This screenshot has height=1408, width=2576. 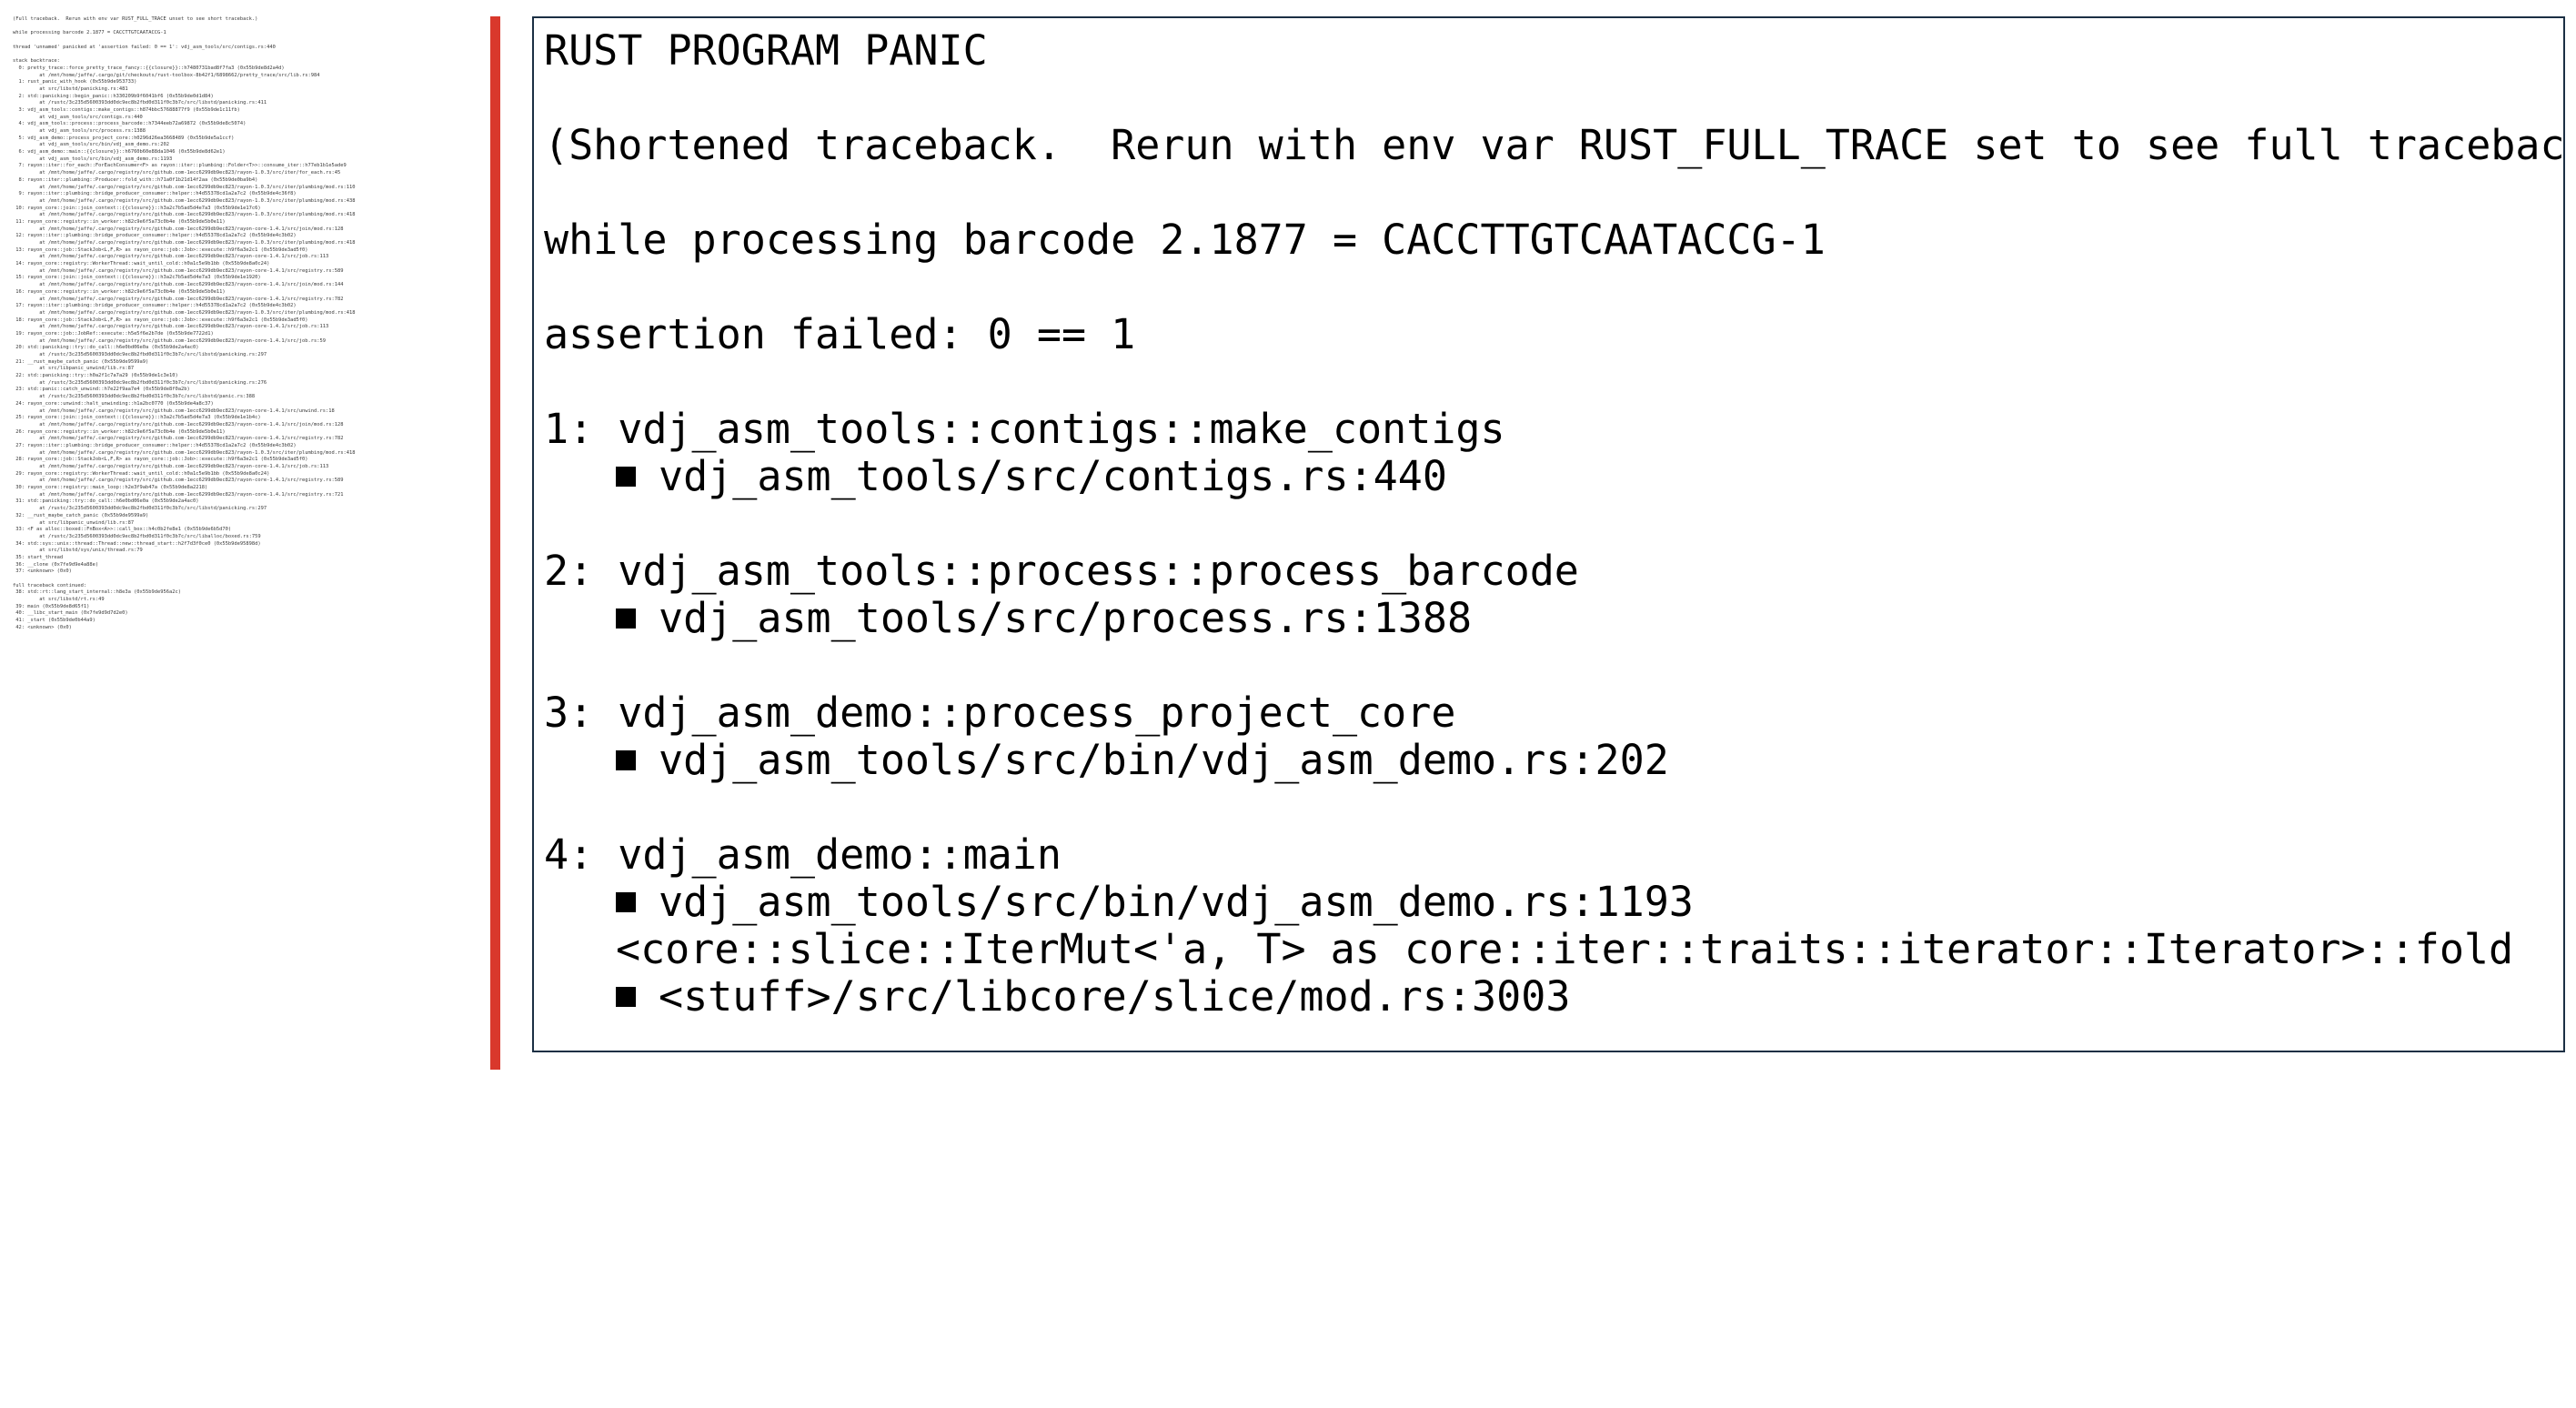 I want to click on trace-line: at src/libstd/panicking.rs:481, so click(x=70, y=88).